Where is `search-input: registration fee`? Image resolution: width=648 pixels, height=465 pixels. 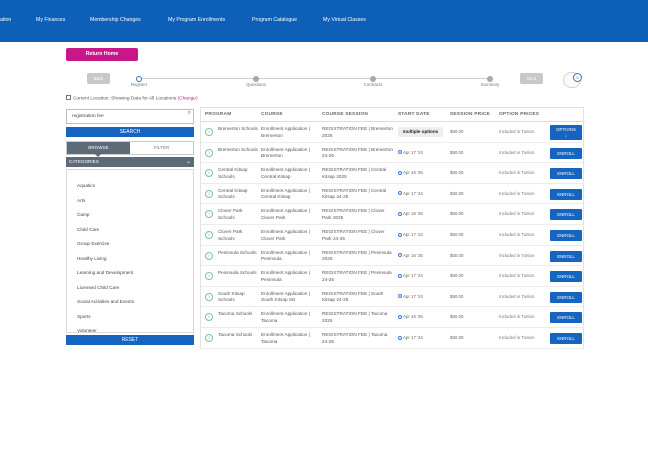
search-input: registration fee is located at coordinates (130, 116).